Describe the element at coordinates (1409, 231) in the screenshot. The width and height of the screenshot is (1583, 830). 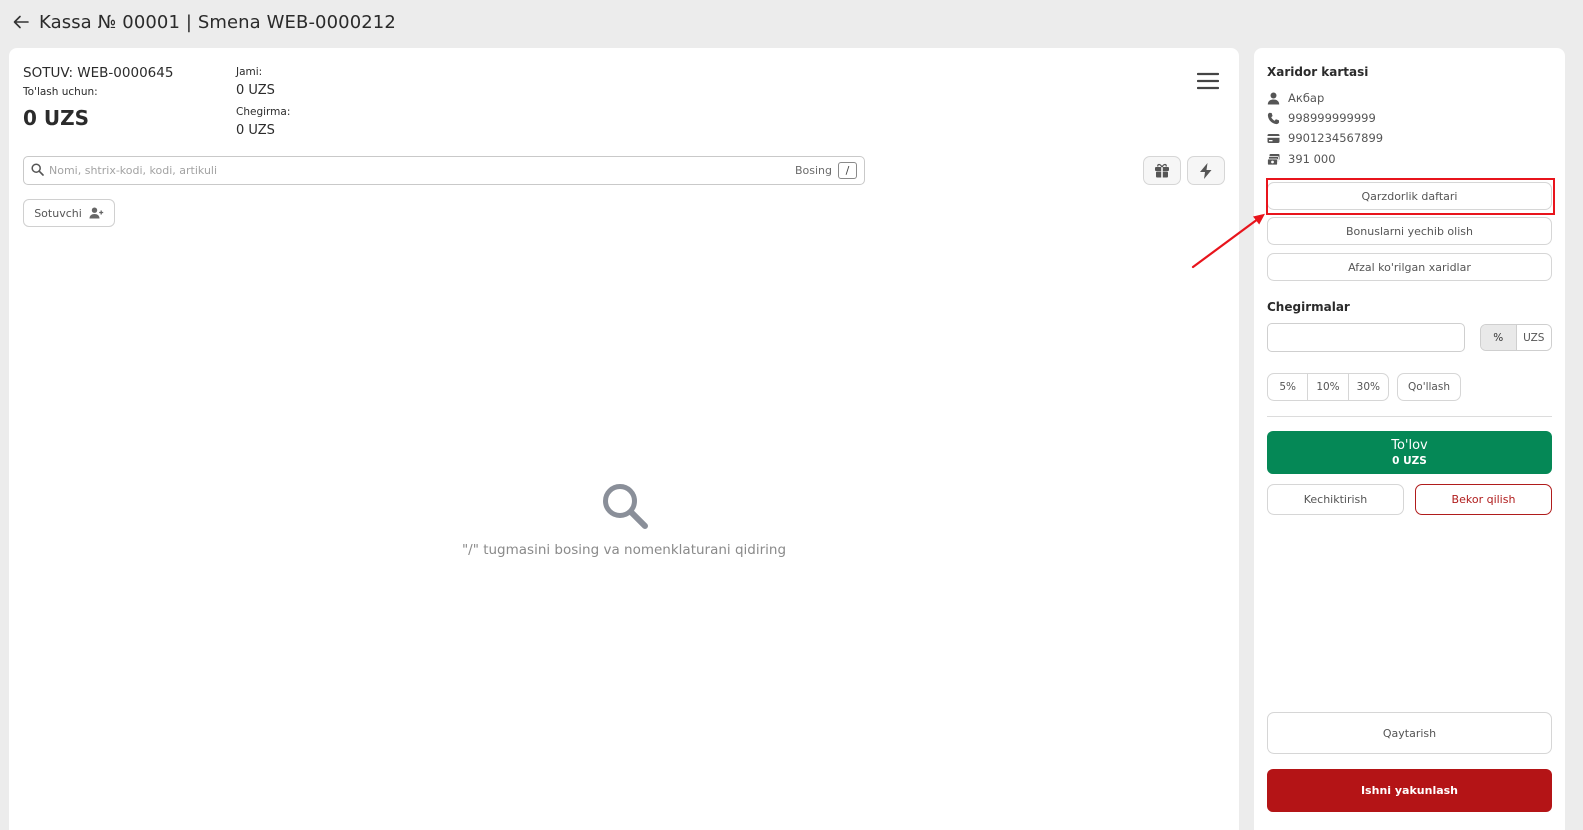
I see `withdraw-bonus-button: Bonuslarni yechib olish` at that location.